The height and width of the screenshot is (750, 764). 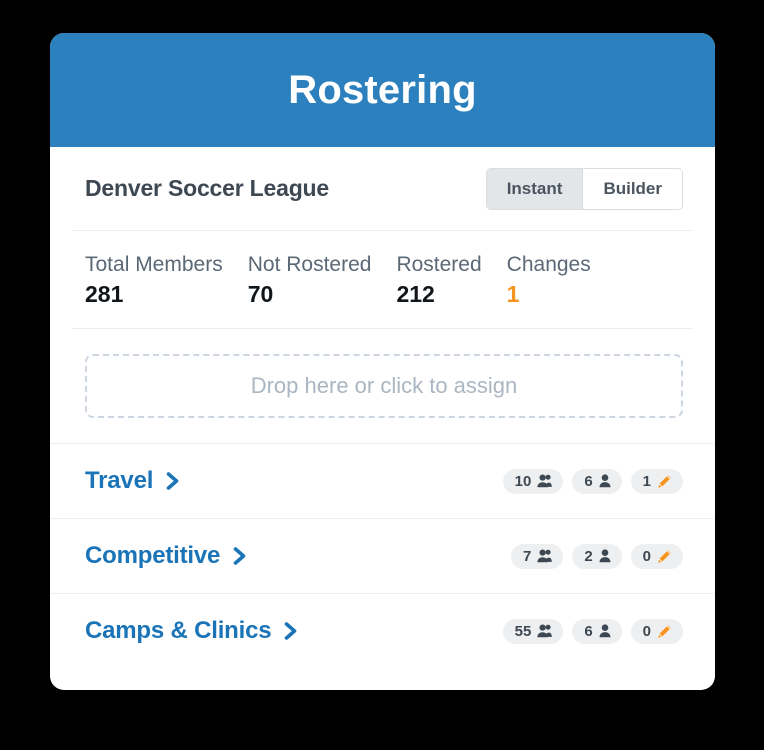 I want to click on group-row: Travel 10 6 1, so click(x=382, y=481).